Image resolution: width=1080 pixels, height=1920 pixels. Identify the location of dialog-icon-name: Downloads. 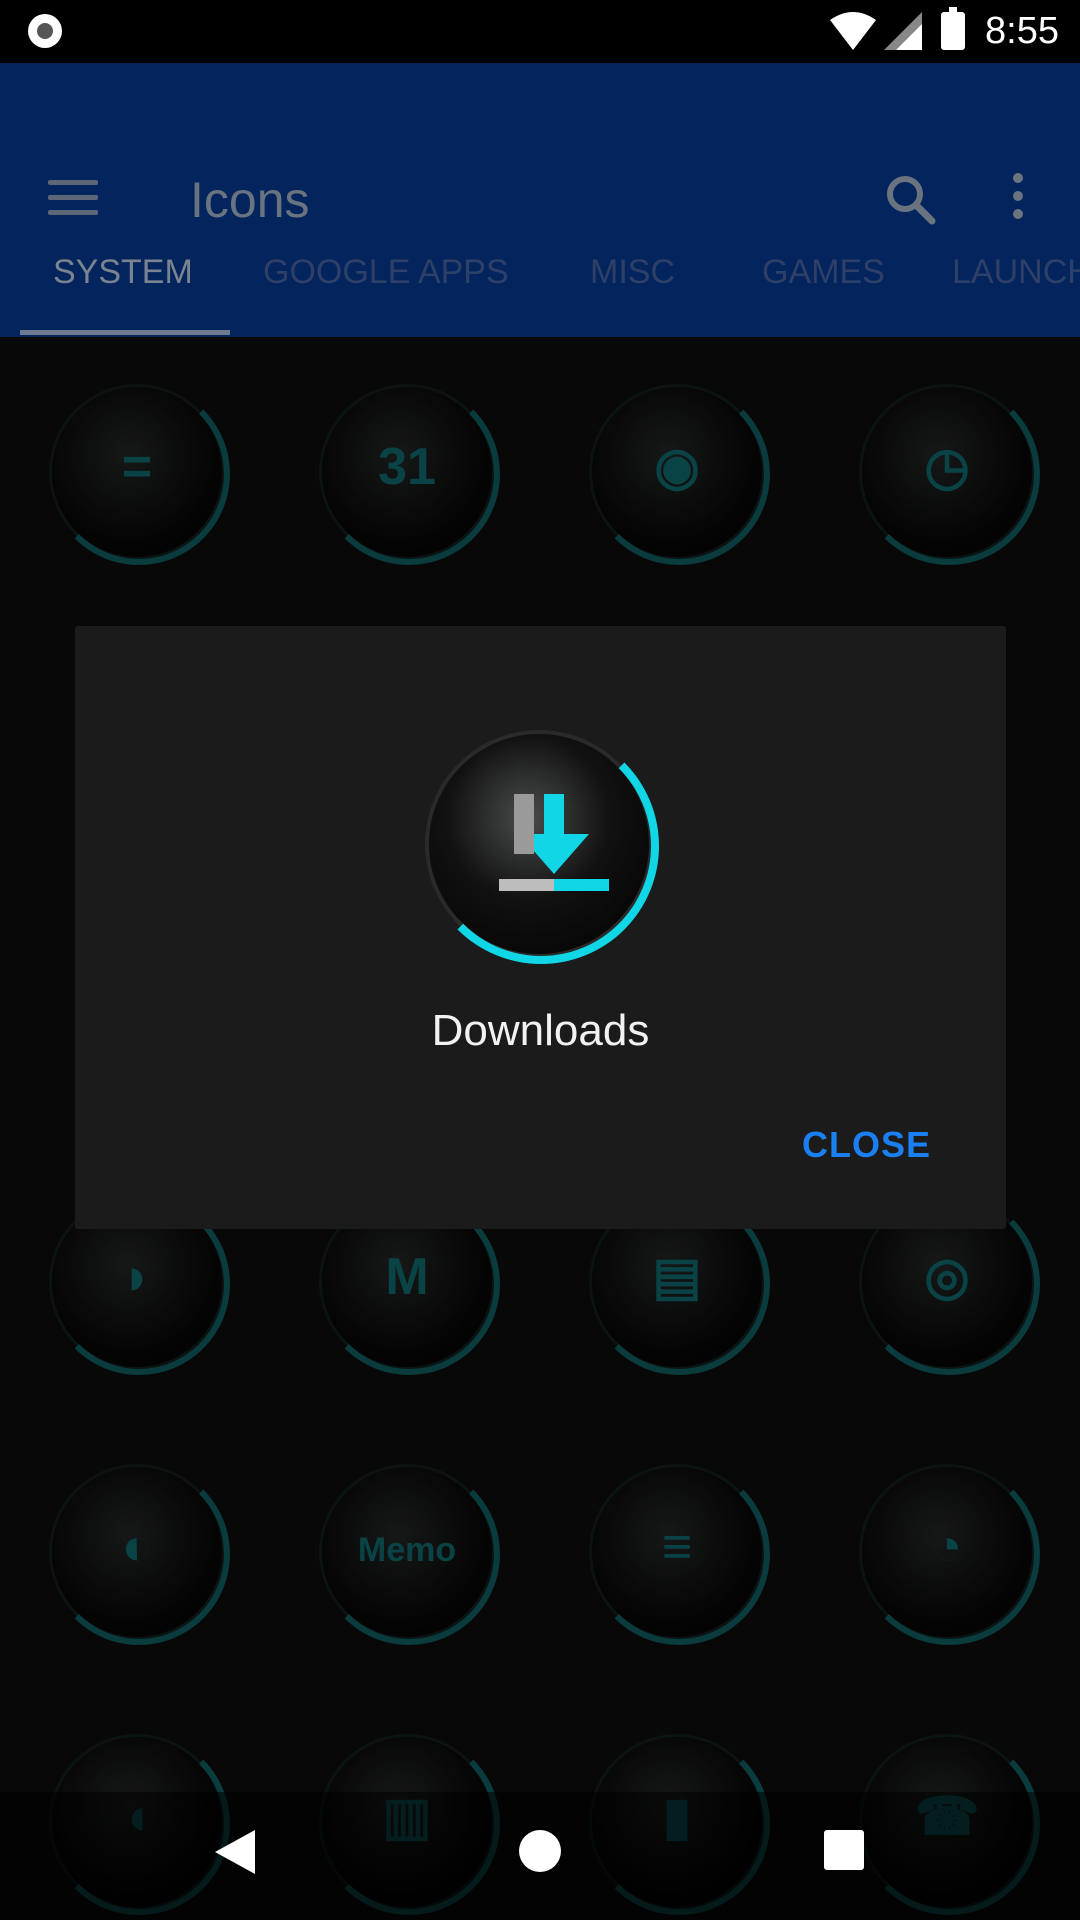
(540, 1030).